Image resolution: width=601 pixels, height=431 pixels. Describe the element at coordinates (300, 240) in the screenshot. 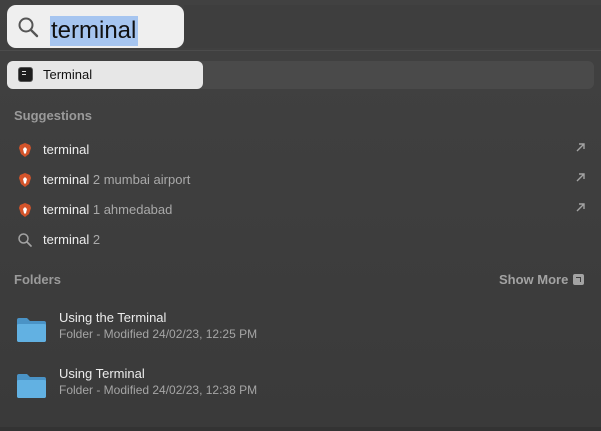

I see `suggestion-item: terminal 2` at that location.